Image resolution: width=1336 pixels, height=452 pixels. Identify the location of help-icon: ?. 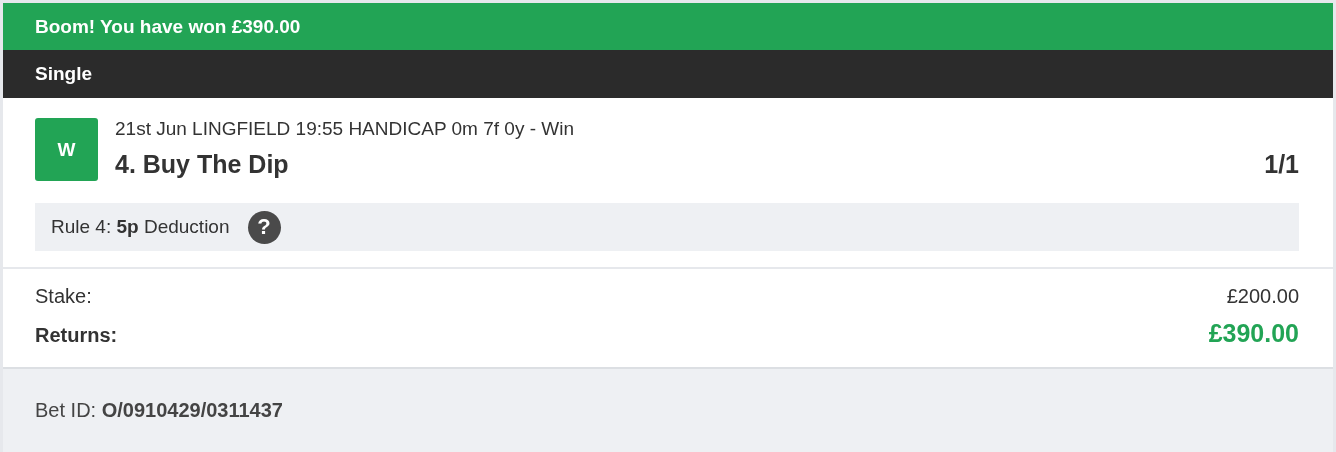
(264, 227).